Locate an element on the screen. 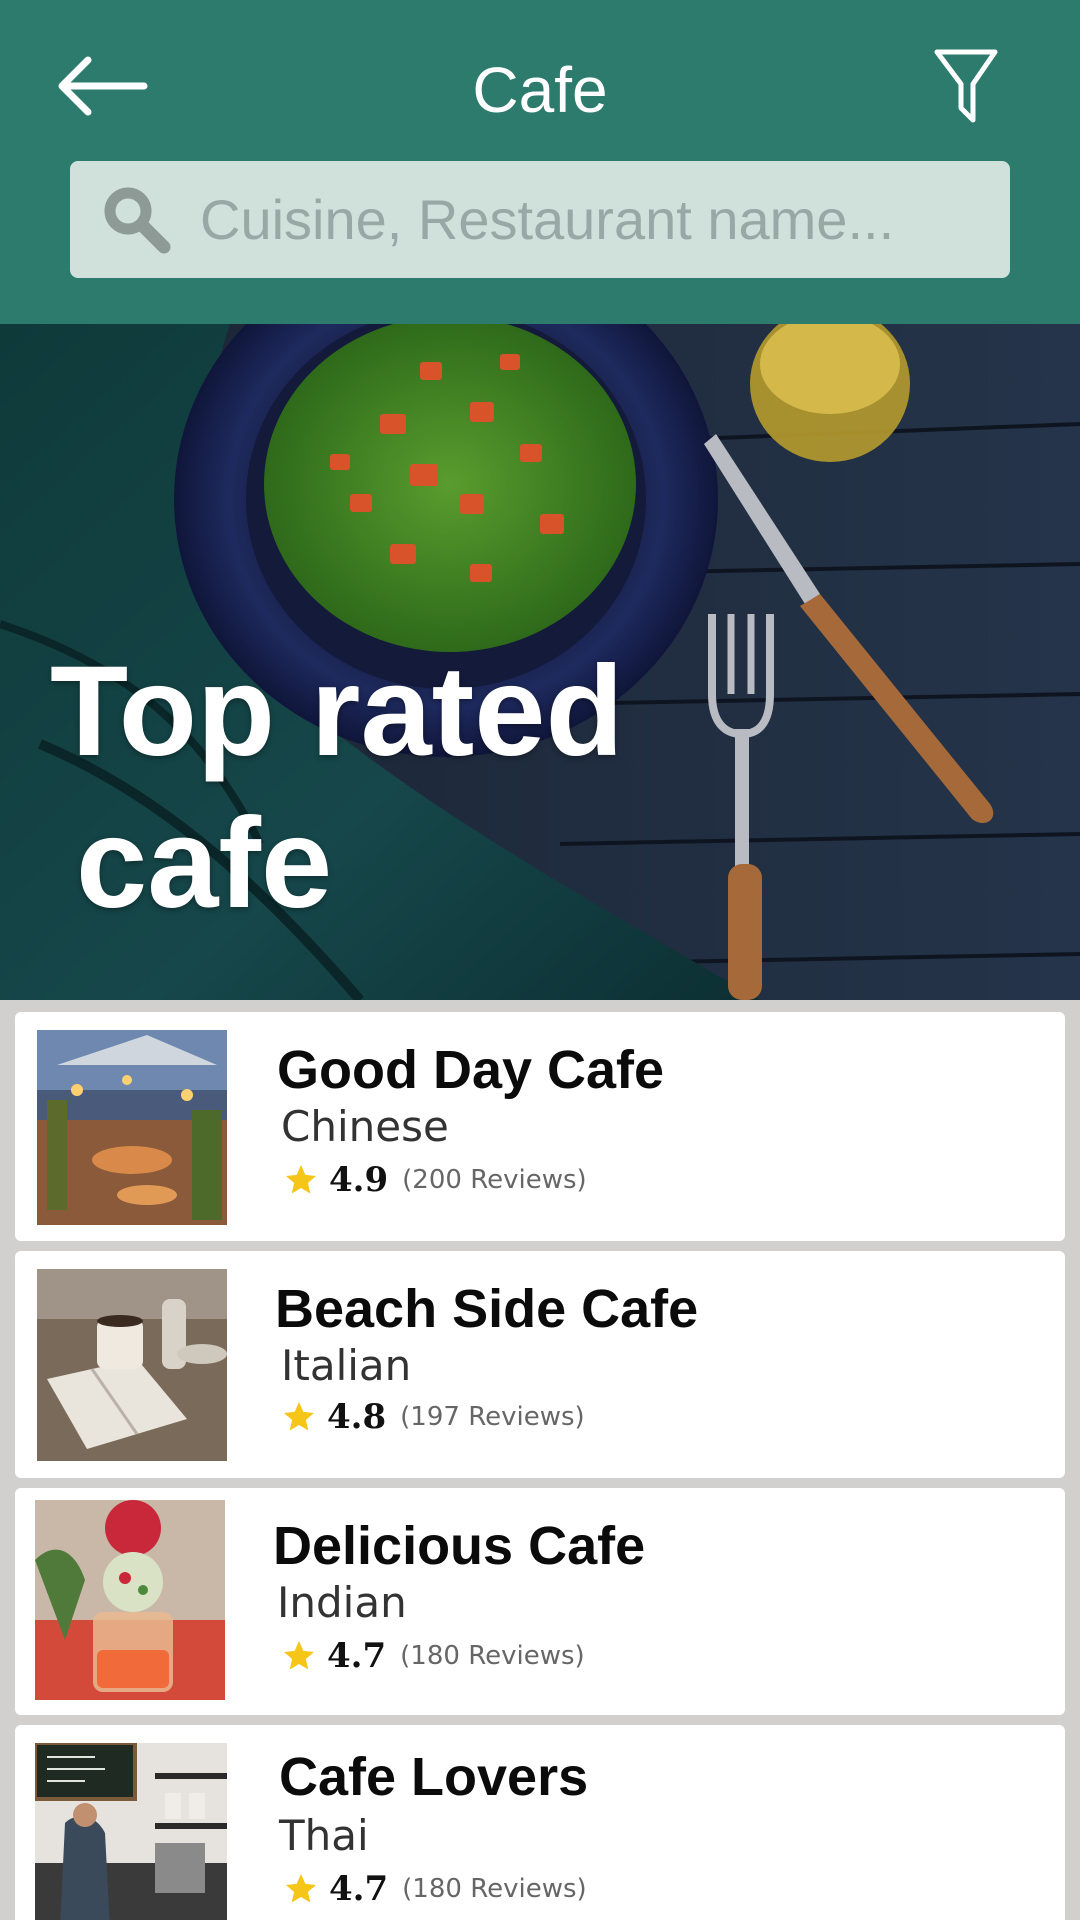 This screenshot has height=1920, width=1080. cafe-card: Cafe Lovers Thai 4.7 (180 Reviews) is located at coordinates (540, 1822).